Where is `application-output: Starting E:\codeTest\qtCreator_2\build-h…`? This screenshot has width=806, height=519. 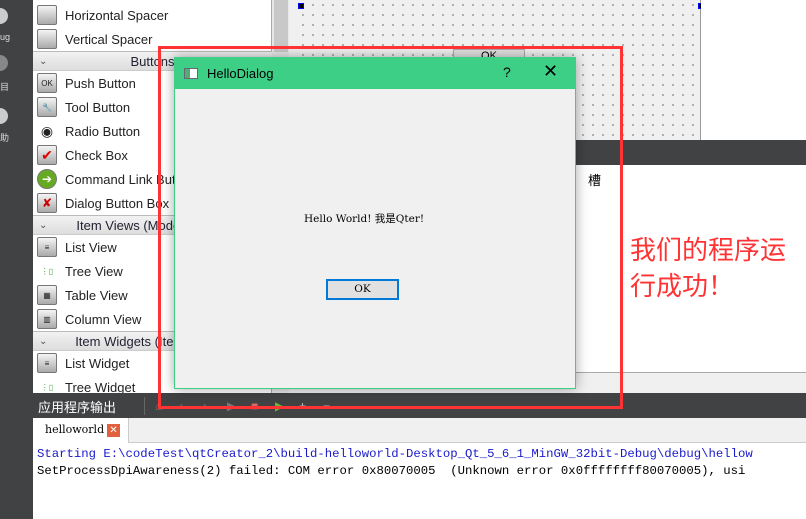
application-output: Starting E:\codeTest\qtCreator_2\build-h… is located at coordinates (419, 481).